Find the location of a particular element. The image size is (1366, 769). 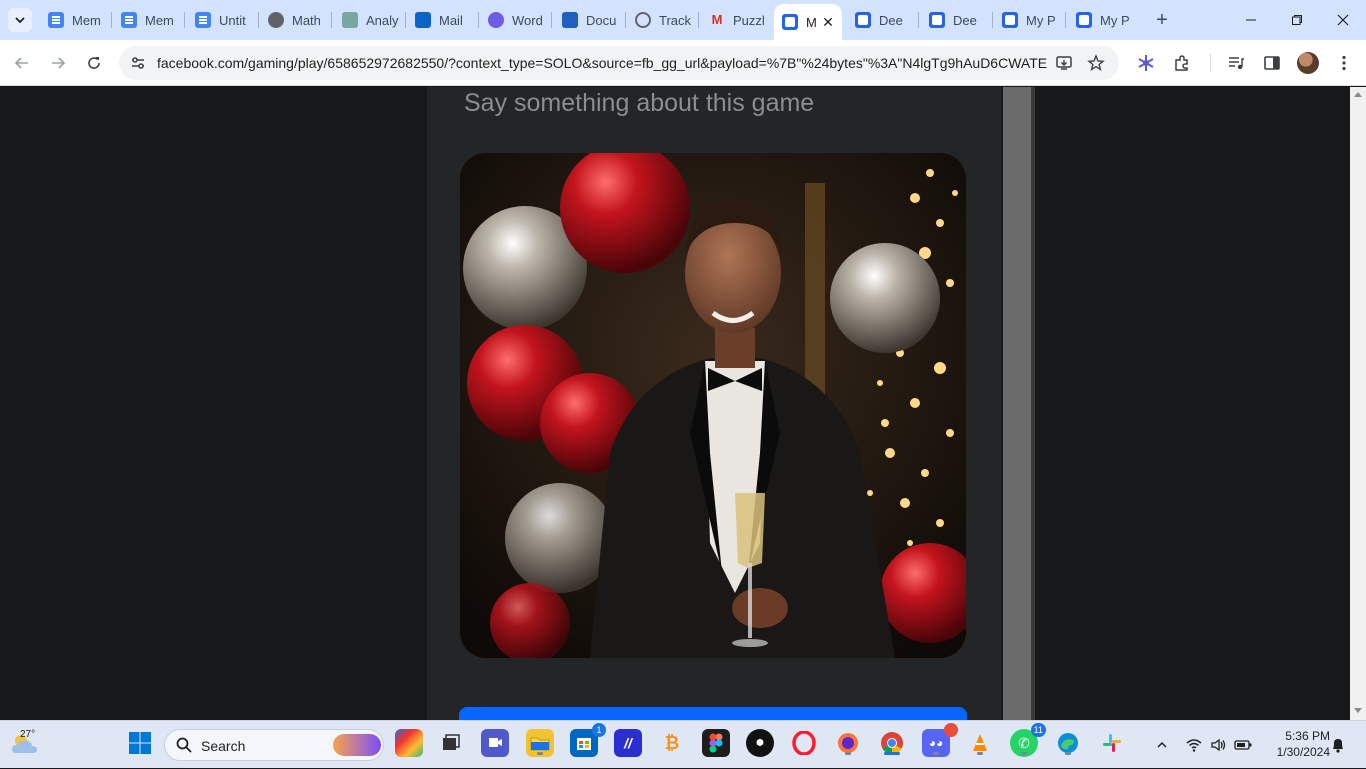

start-button is located at coordinates (140, 743).